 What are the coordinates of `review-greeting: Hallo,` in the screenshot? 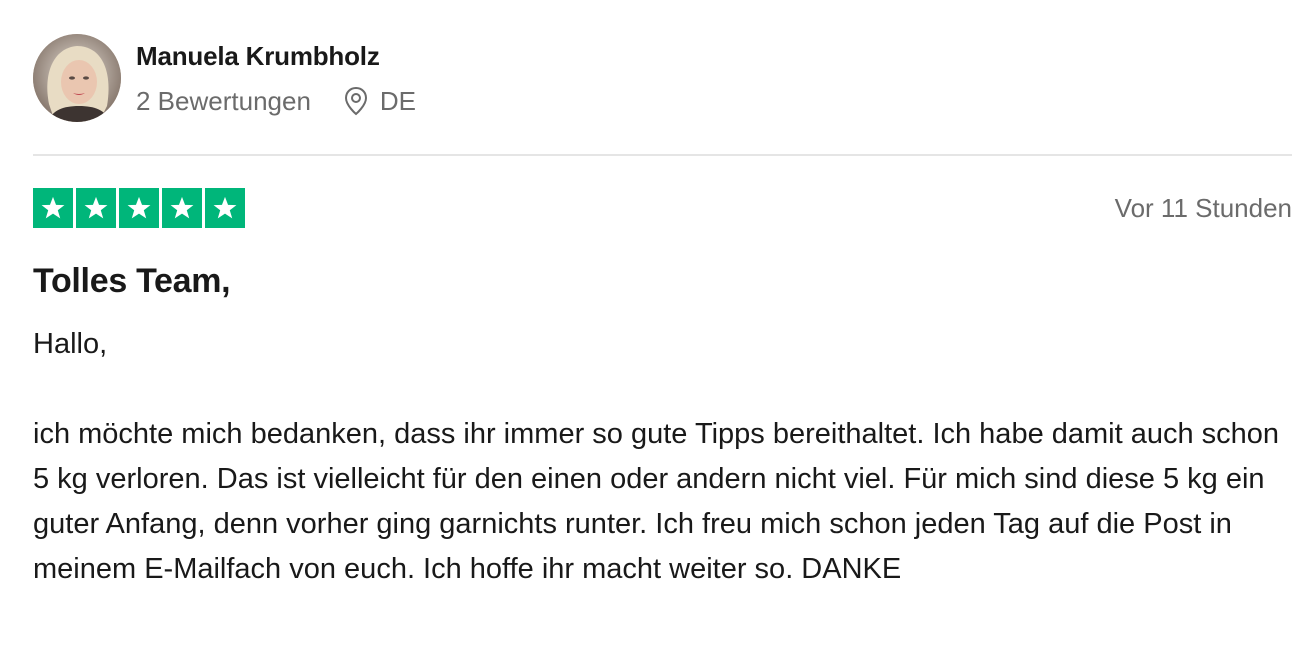 It's located at (70, 344).